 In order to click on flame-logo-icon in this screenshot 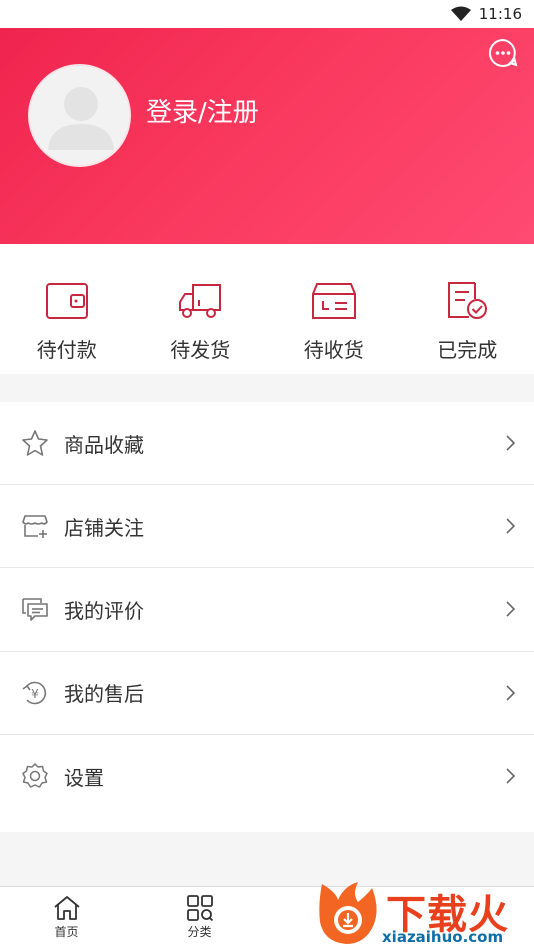, I will do `click(348, 913)`.